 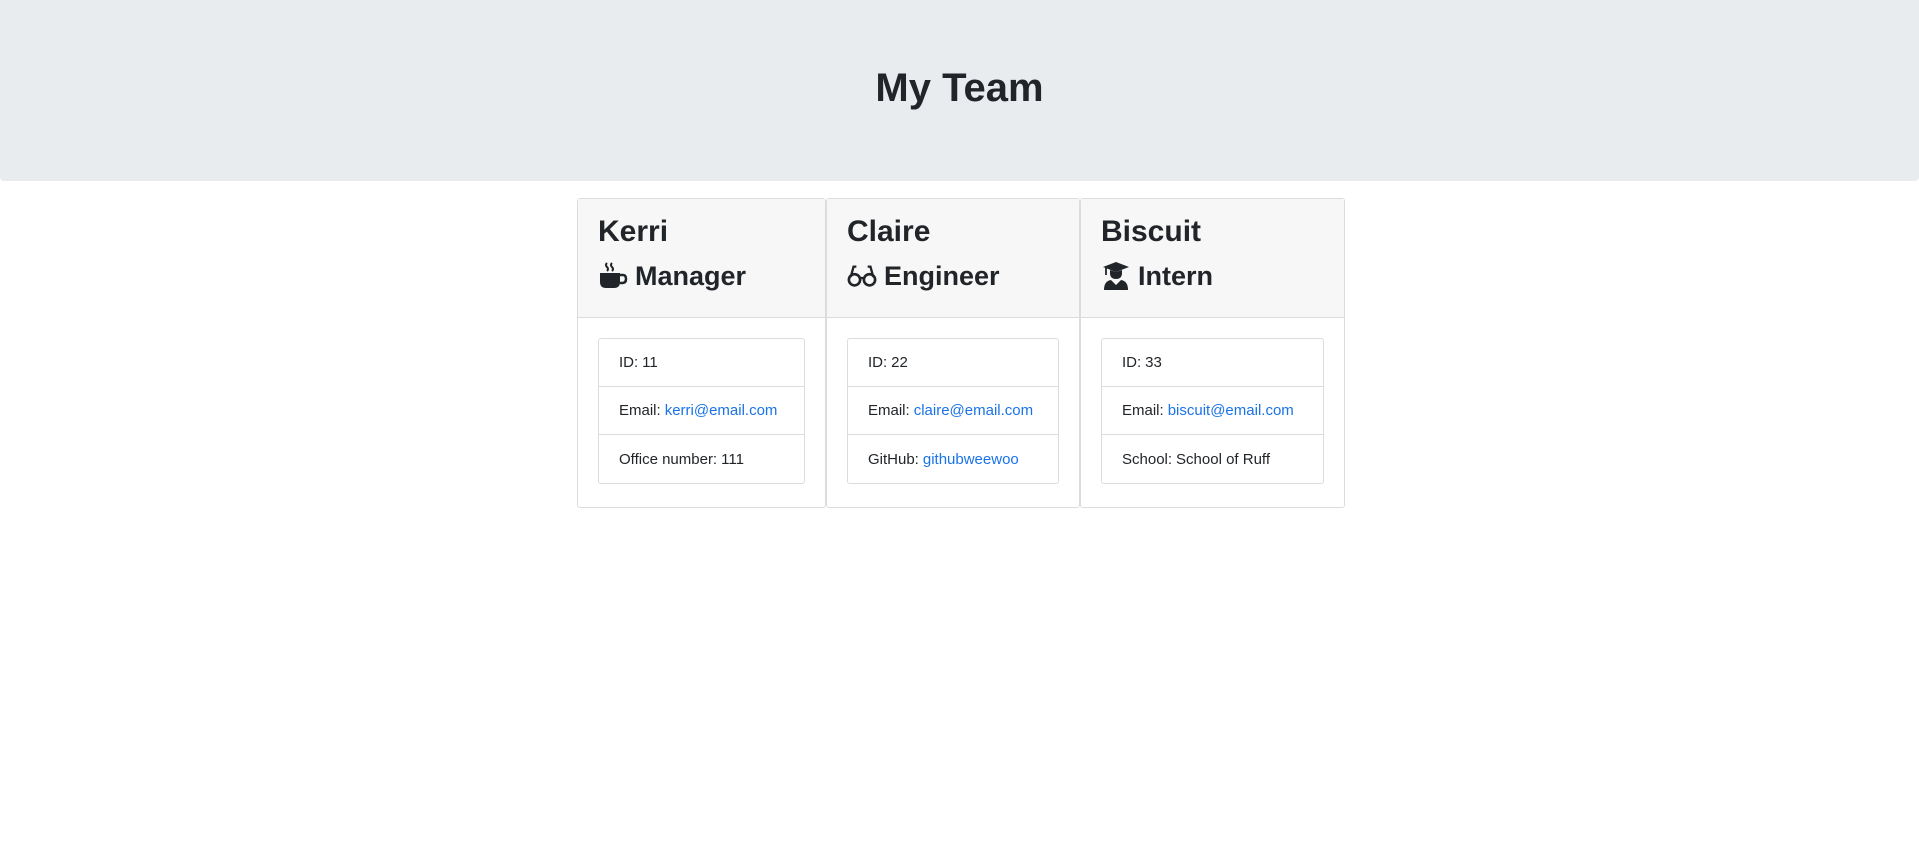 I want to click on list-item-office: Office number: 111, so click(x=701, y=459).